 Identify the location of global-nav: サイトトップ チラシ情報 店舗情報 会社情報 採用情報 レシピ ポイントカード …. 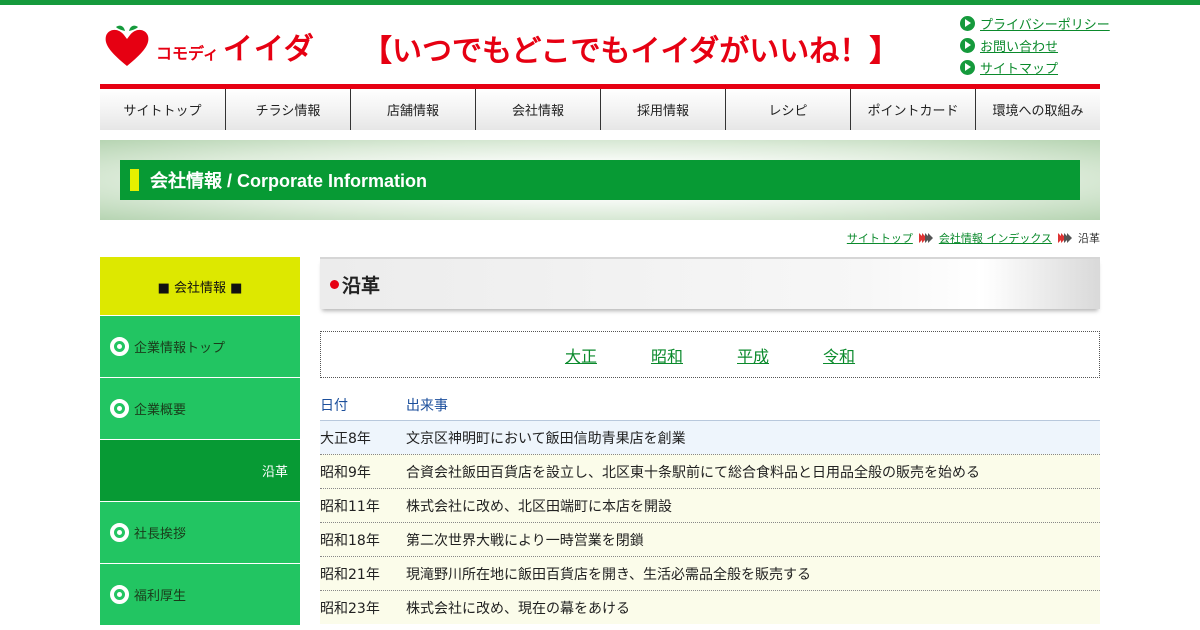
(600, 107).